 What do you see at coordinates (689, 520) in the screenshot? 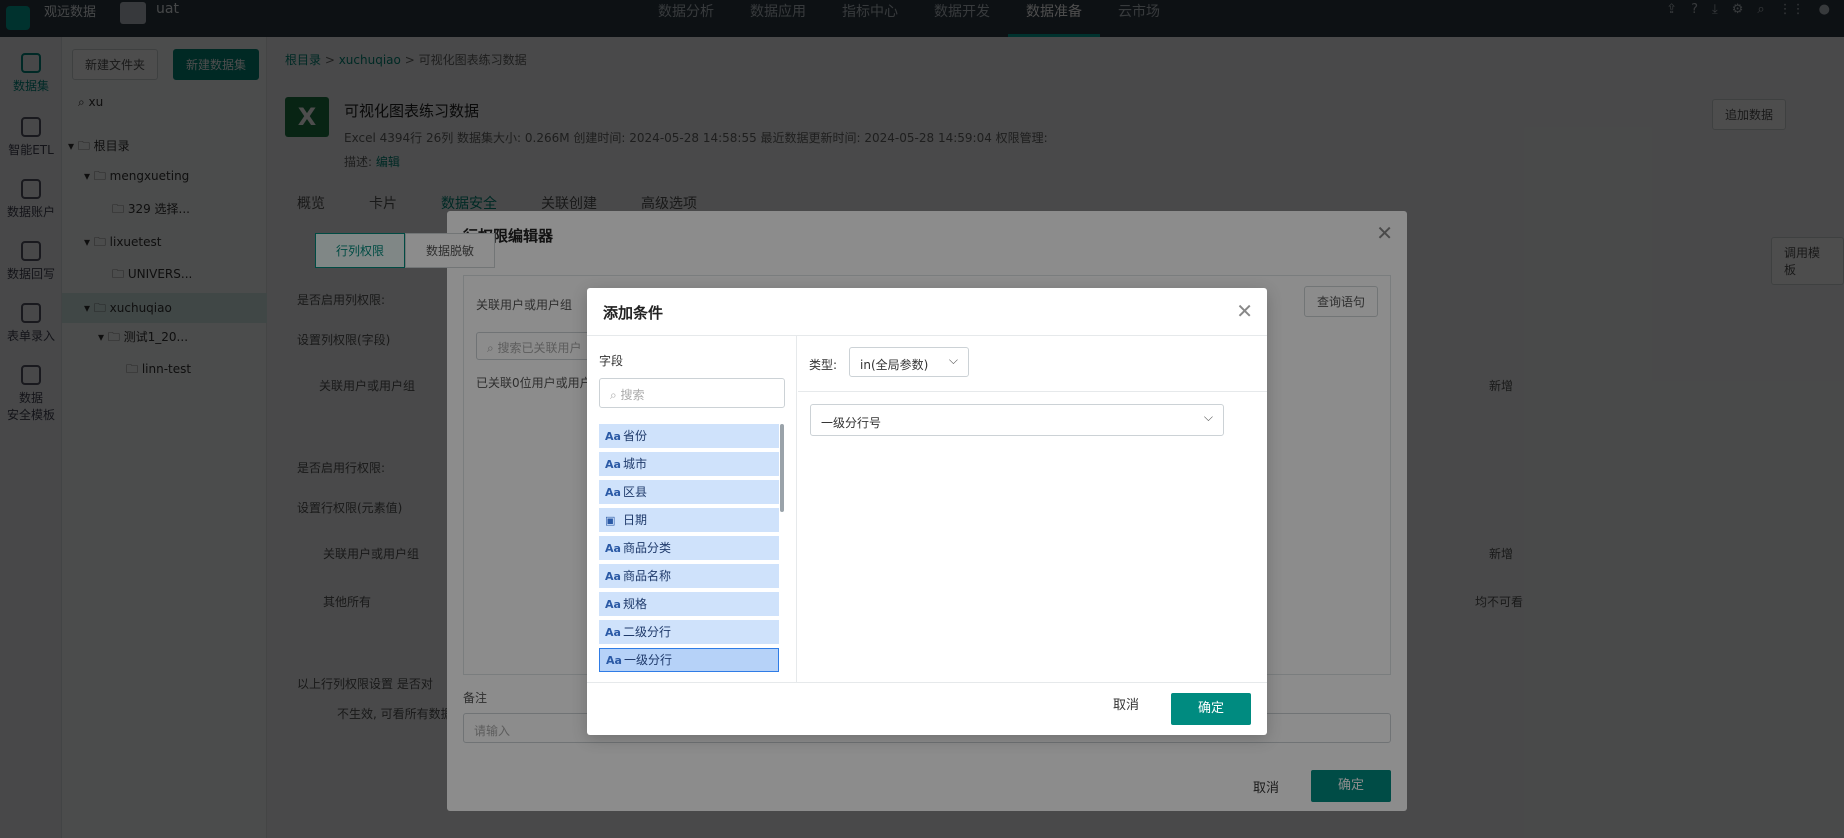
I see `field-item-date: ▣ 日期` at bounding box center [689, 520].